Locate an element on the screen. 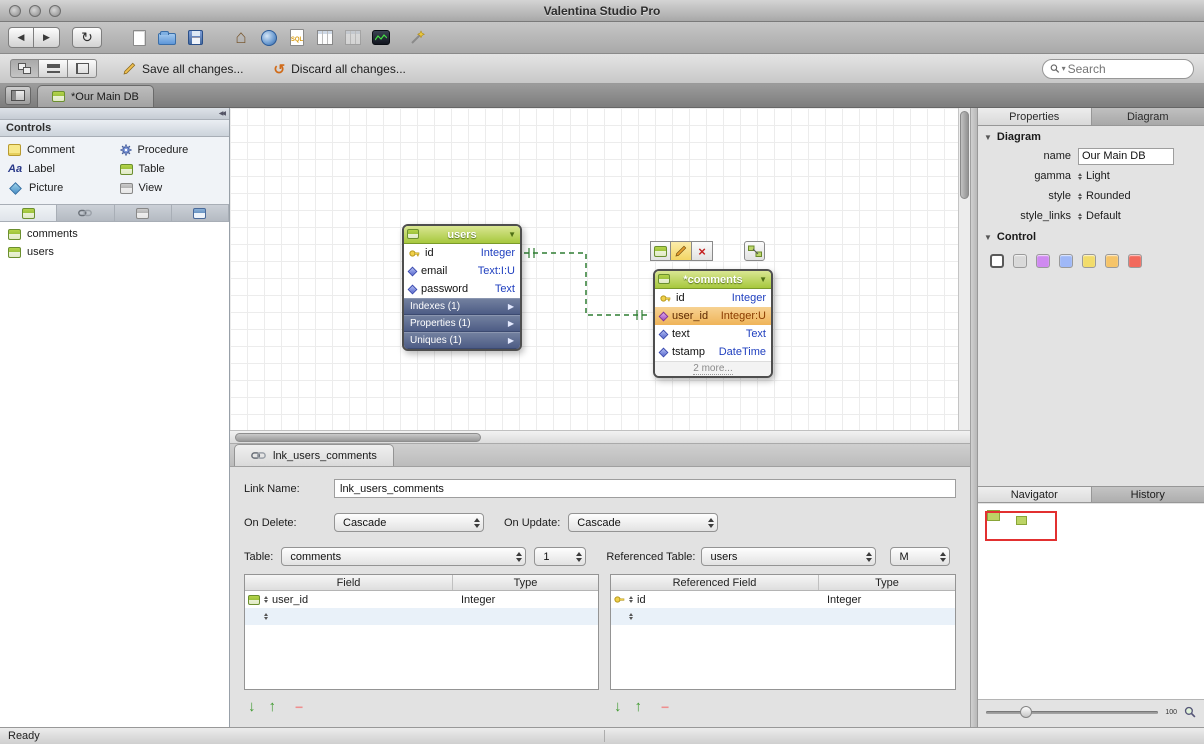  forward-button: ▶ is located at coordinates (47, 37).